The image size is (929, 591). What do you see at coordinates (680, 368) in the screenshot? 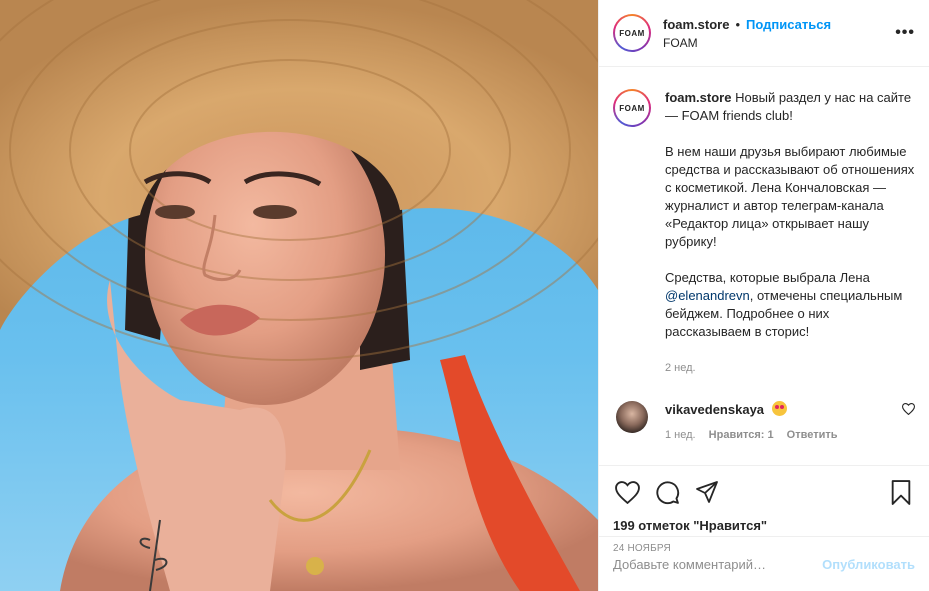
I see `caption-time: 2 нед.` at bounding box center [680, 368].